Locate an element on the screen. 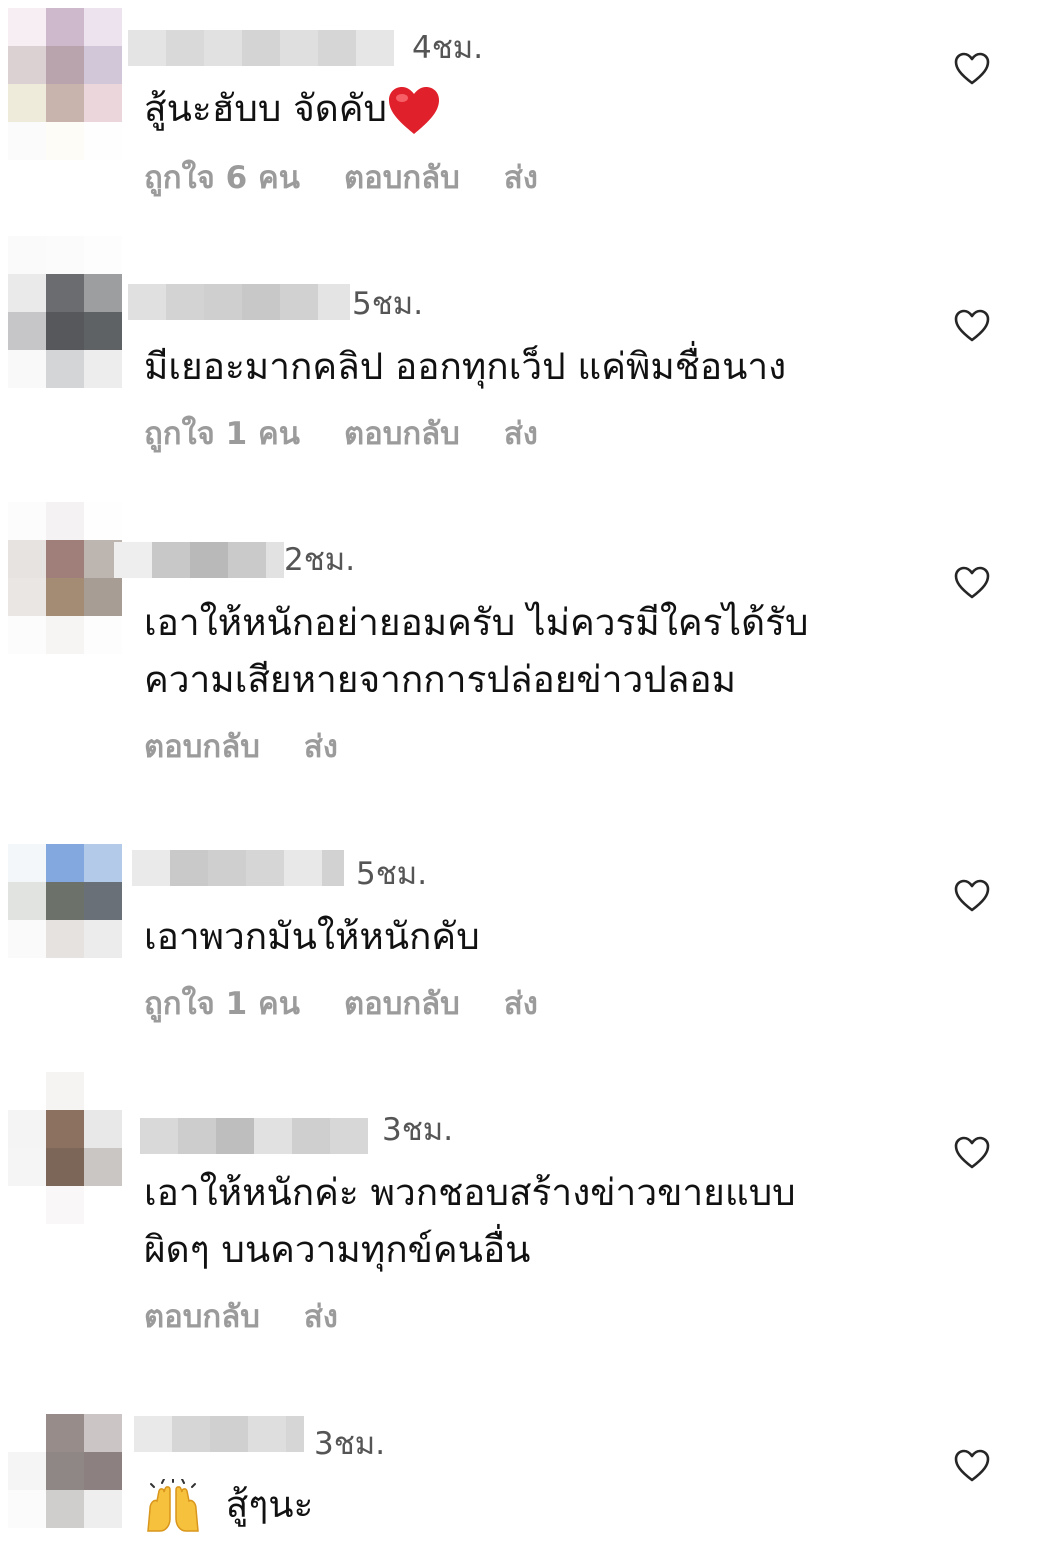  comment-text-content: สู้นะฮับบ จัดคับ is located at coordinates (266, 108).